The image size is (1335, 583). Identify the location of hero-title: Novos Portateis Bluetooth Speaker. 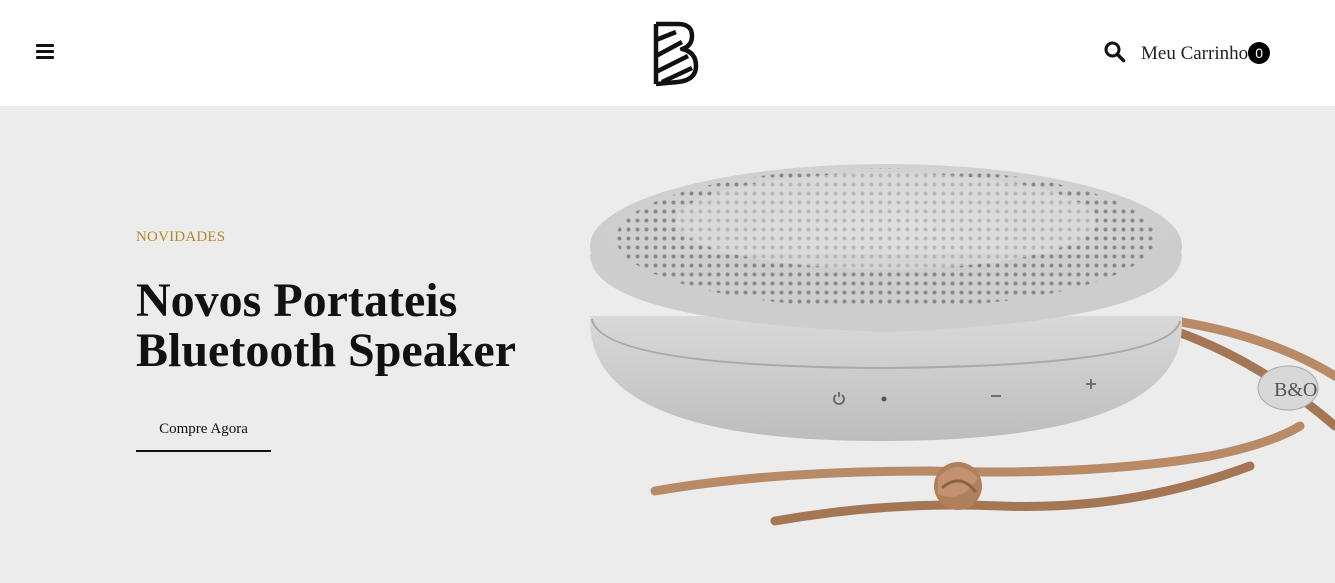
(351, 326).